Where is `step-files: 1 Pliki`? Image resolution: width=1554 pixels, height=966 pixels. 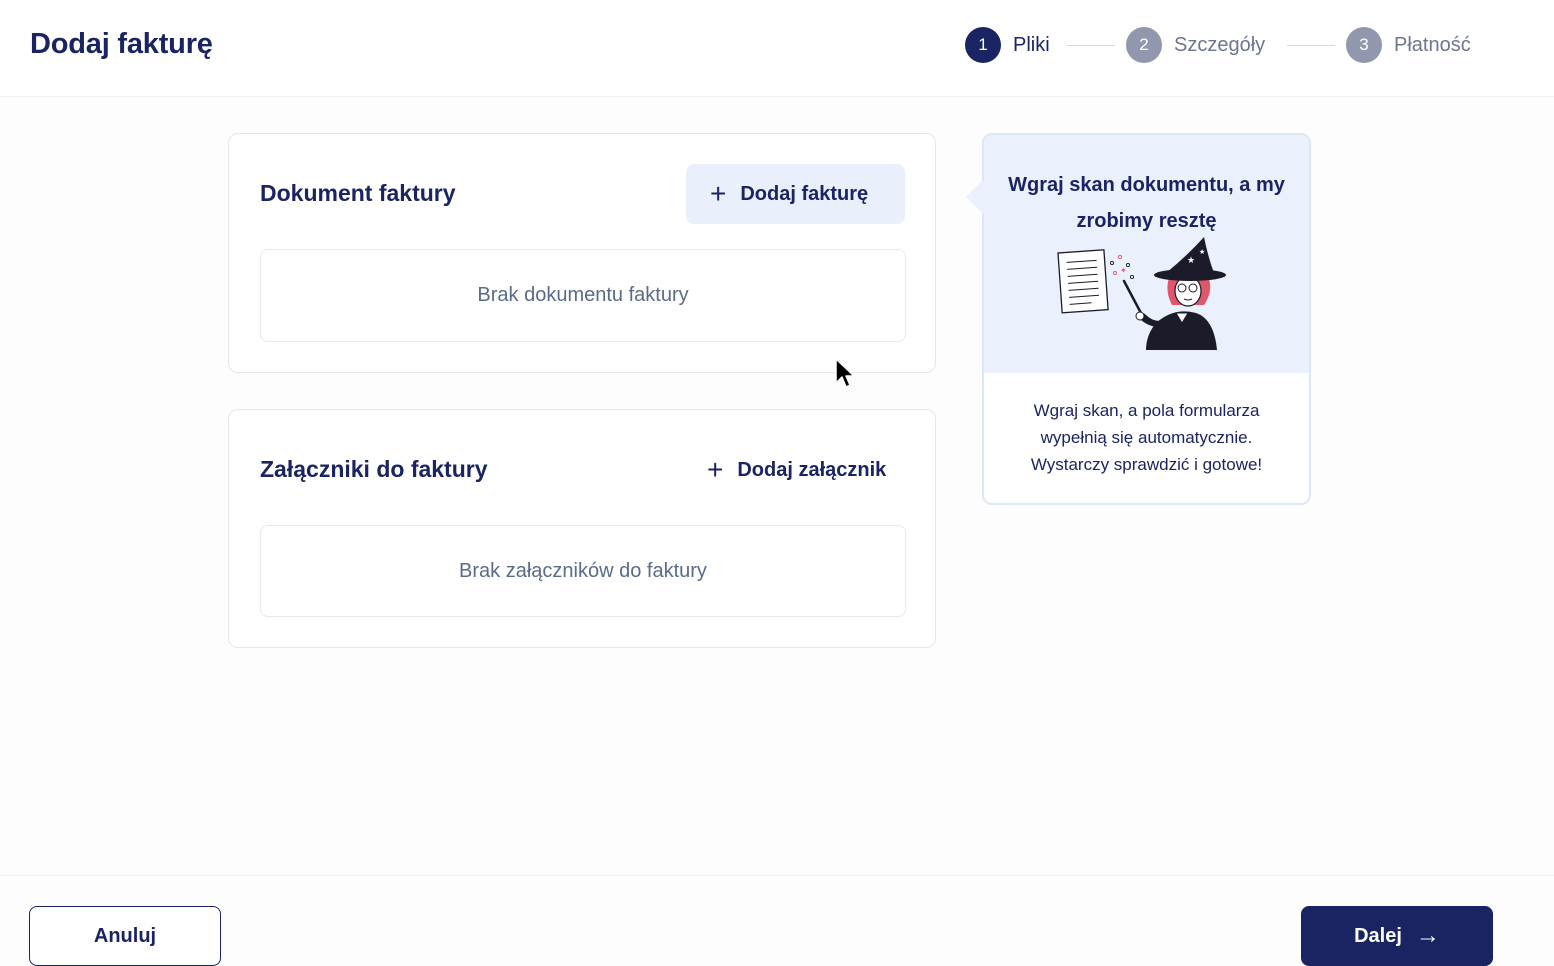 step-files: 1 Pliki is located at coordinates (1007, 45).